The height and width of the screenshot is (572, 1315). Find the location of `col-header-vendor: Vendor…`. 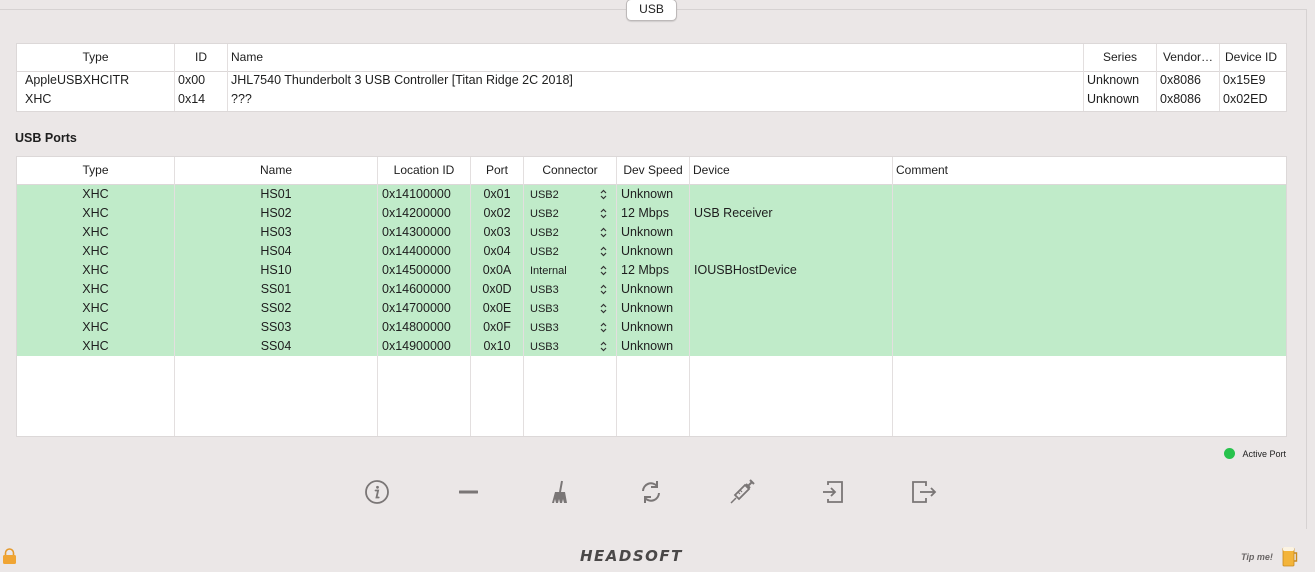

col-header-vendor: Vendor… is located at coordinates (1188, 57).